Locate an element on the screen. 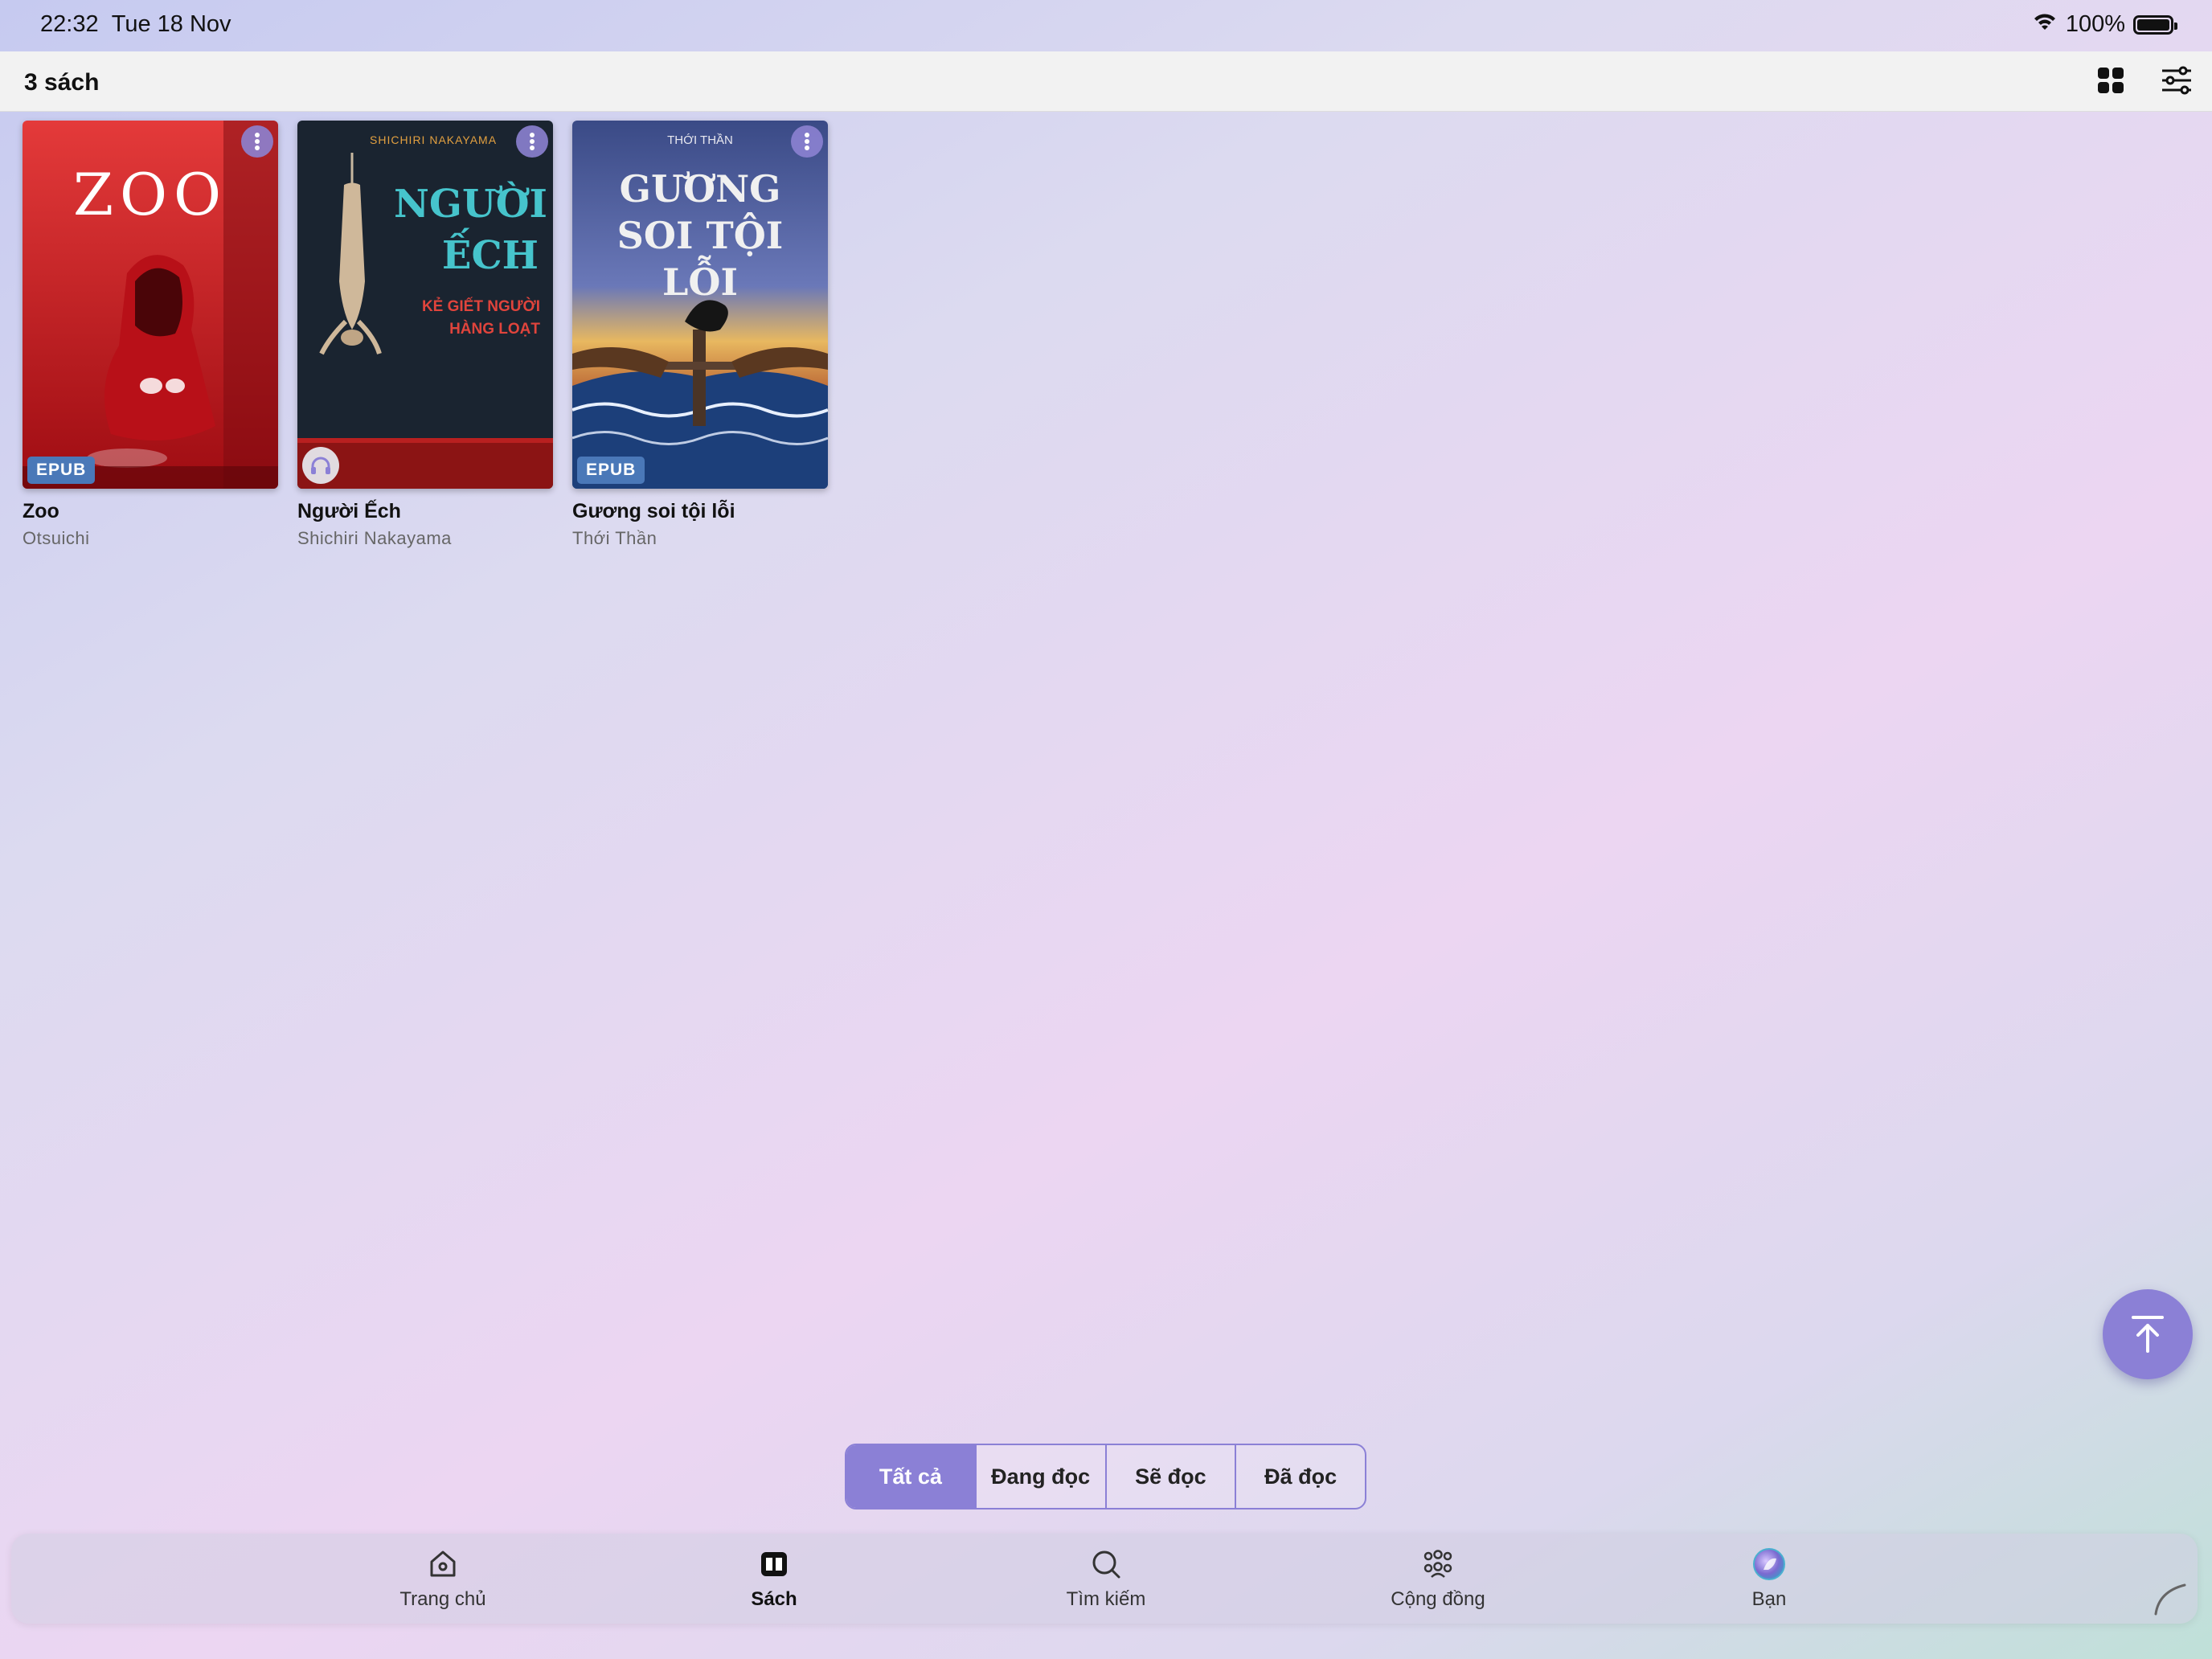 This screenshot has width=2212, height=1659. scroll-to-top-button is located at coordinates (2148, 1334).